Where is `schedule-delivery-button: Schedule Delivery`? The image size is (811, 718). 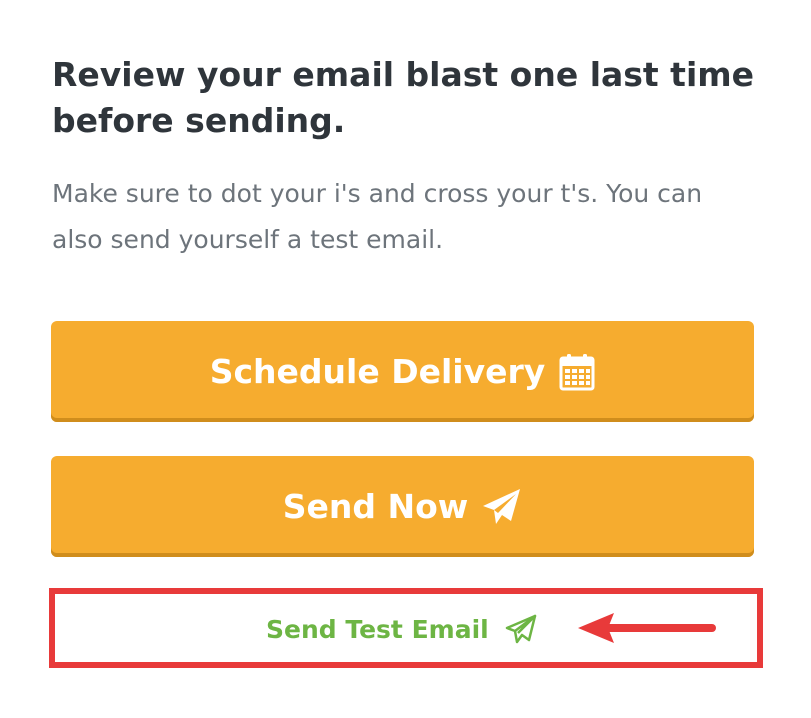
schedule-delivery-button: Schedule Delivery is located at coordinates (402, 371).